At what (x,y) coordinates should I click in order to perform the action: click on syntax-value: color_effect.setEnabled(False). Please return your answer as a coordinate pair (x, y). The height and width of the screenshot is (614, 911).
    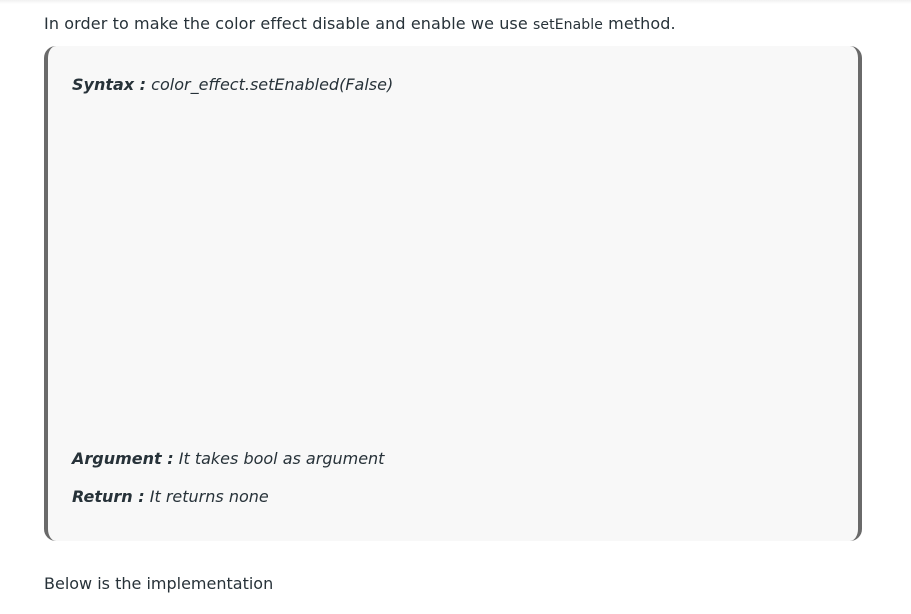
    Looking at the image, I should click on (272, 84).